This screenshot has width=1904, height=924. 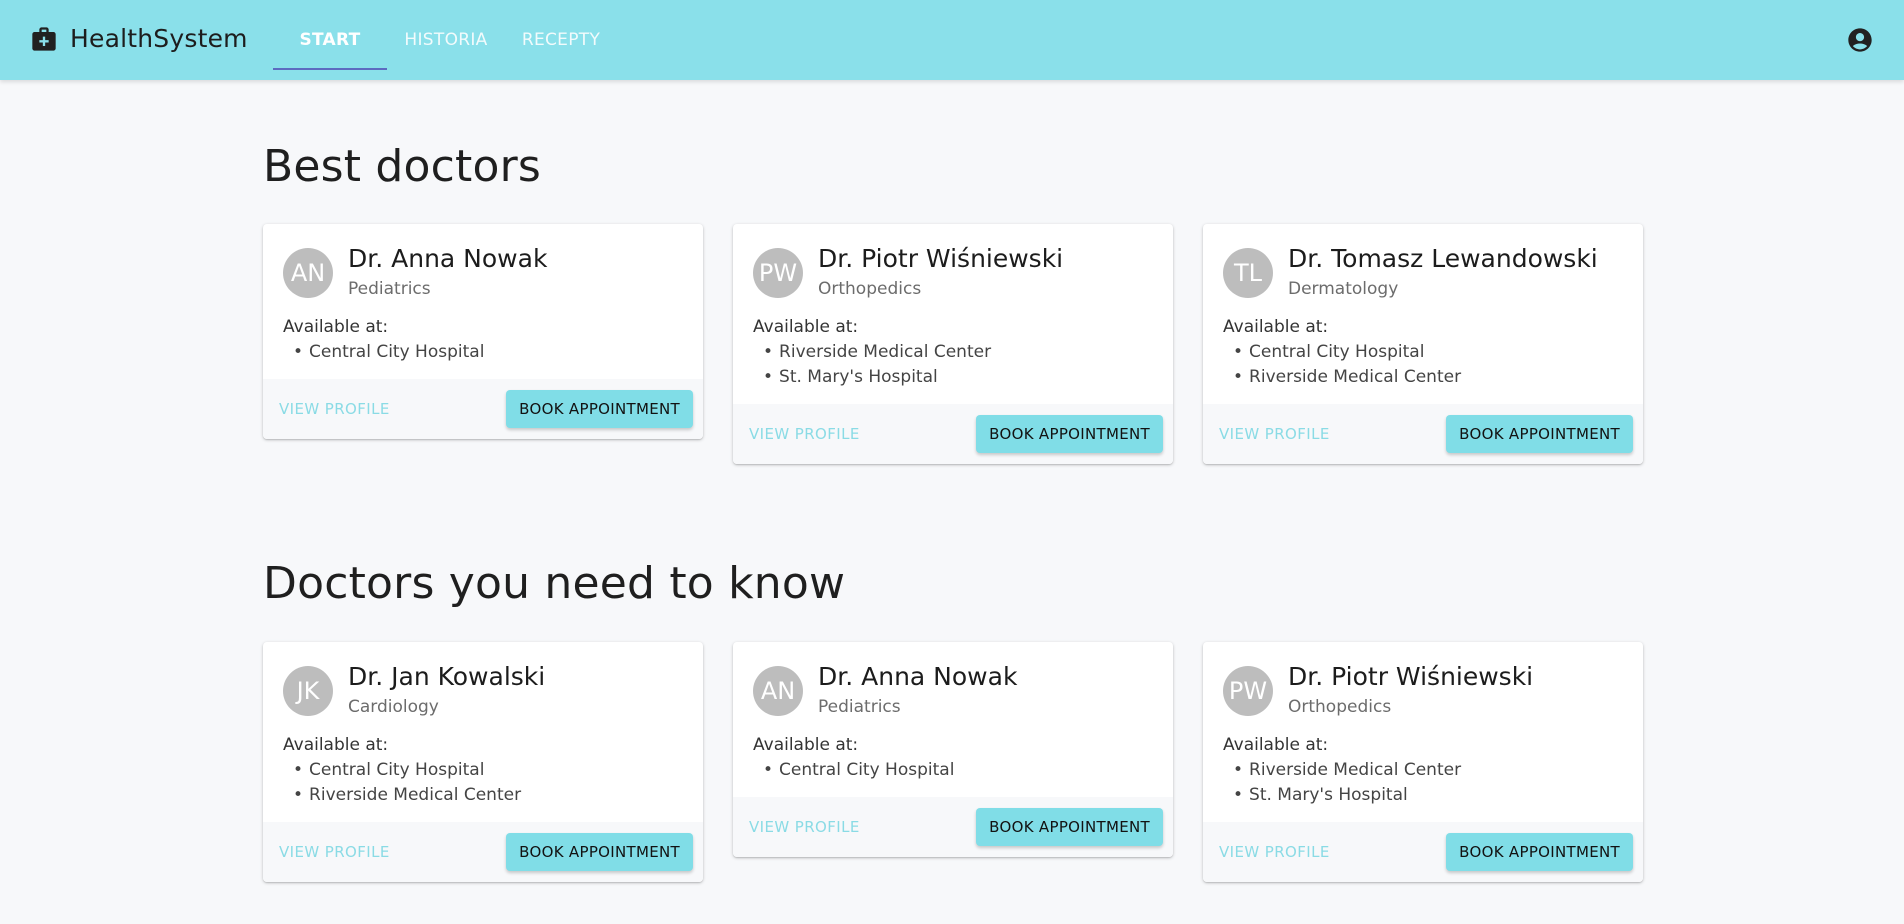 I want to click on section-title-best-doctors: Best doctors, so click(x=402, y=166).